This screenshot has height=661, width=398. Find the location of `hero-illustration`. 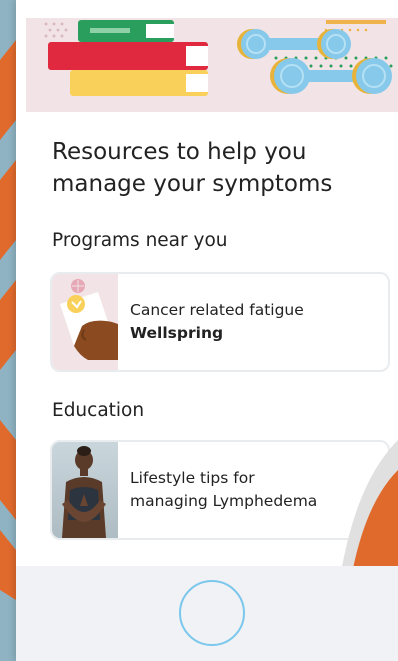

hero-illustration is located at coordinates (212, 65).